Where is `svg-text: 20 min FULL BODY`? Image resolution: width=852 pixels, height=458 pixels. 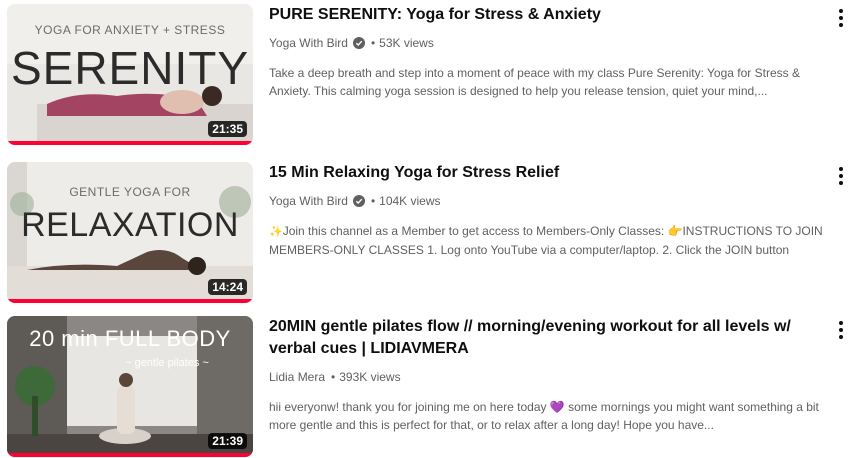 svg-text: 20 min FULL BODY is located at coordinates (130, 338).